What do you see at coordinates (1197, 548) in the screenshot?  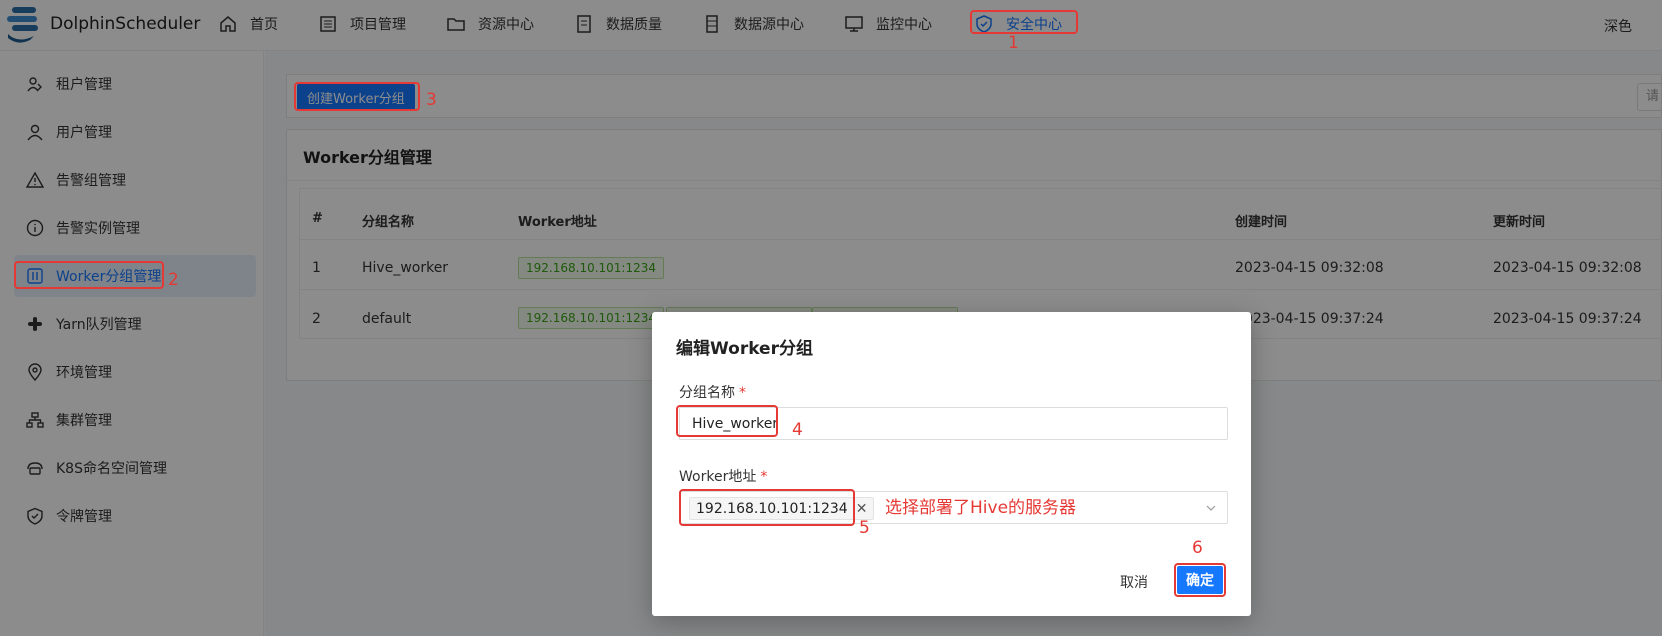 I see `annotation-number-6: 6` at bounding box center [1197, 548].